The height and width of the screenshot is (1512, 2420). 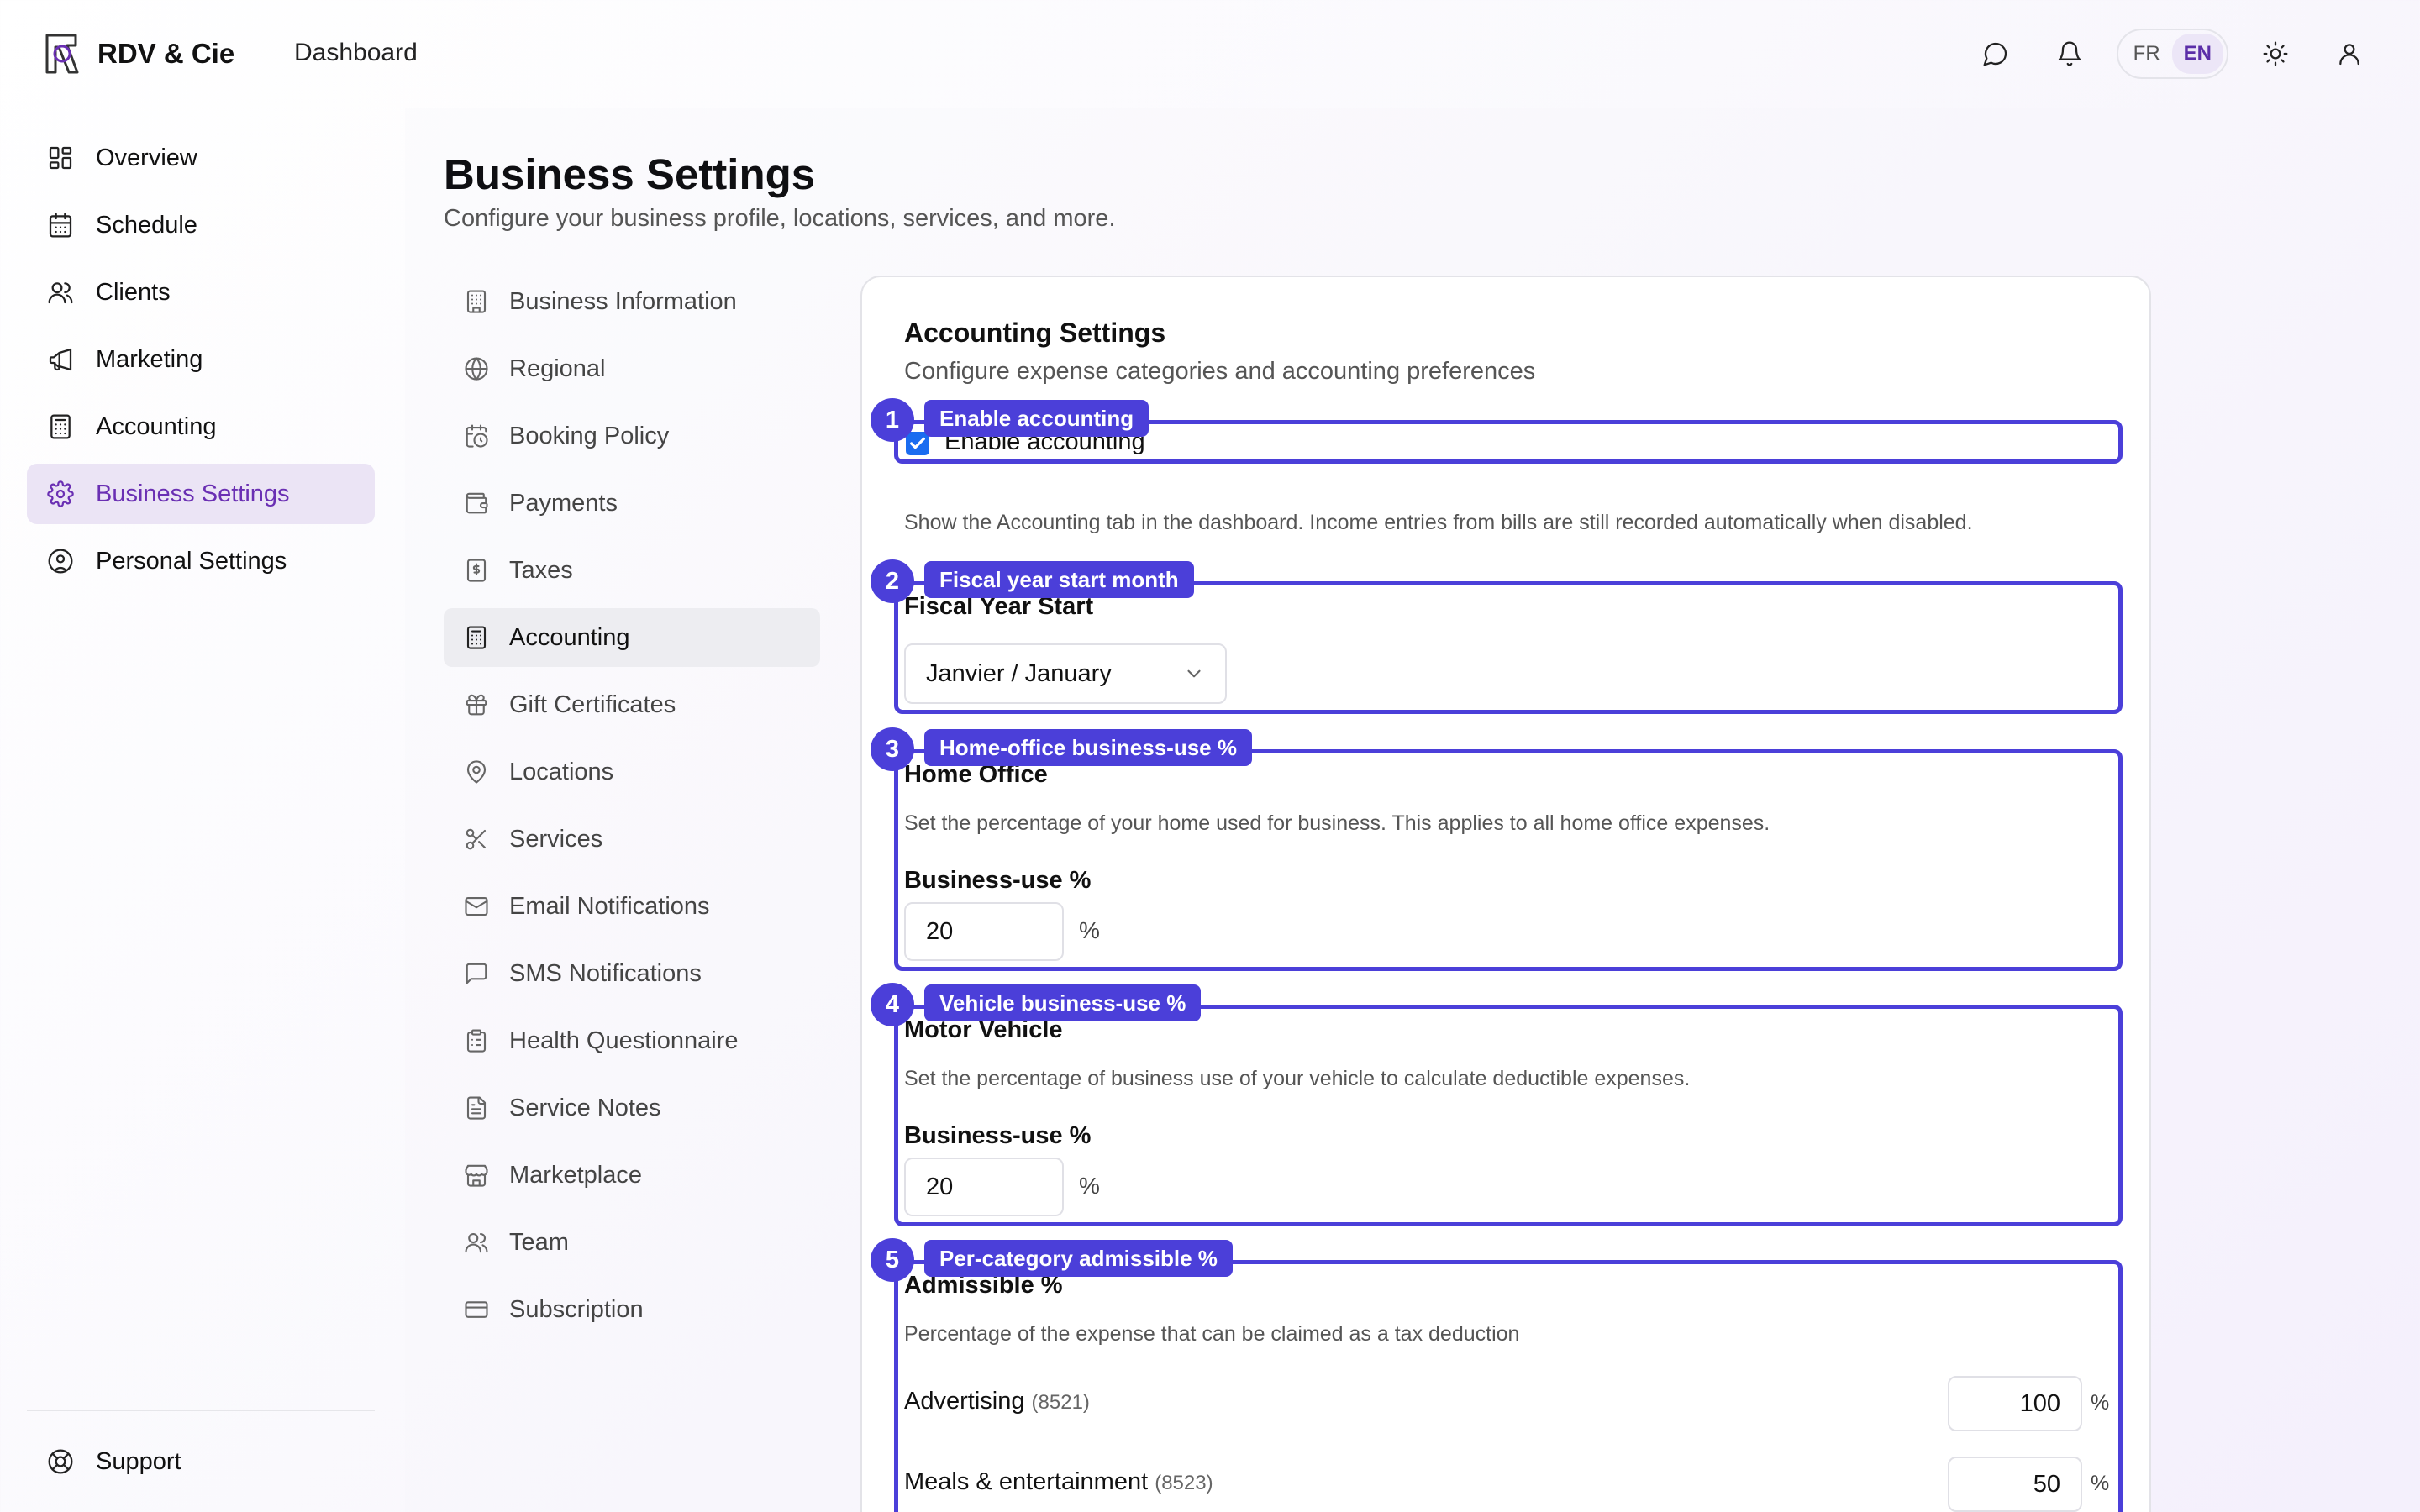 I want to click on sidebar-item-label: Support, so click(x=139, y=1461).